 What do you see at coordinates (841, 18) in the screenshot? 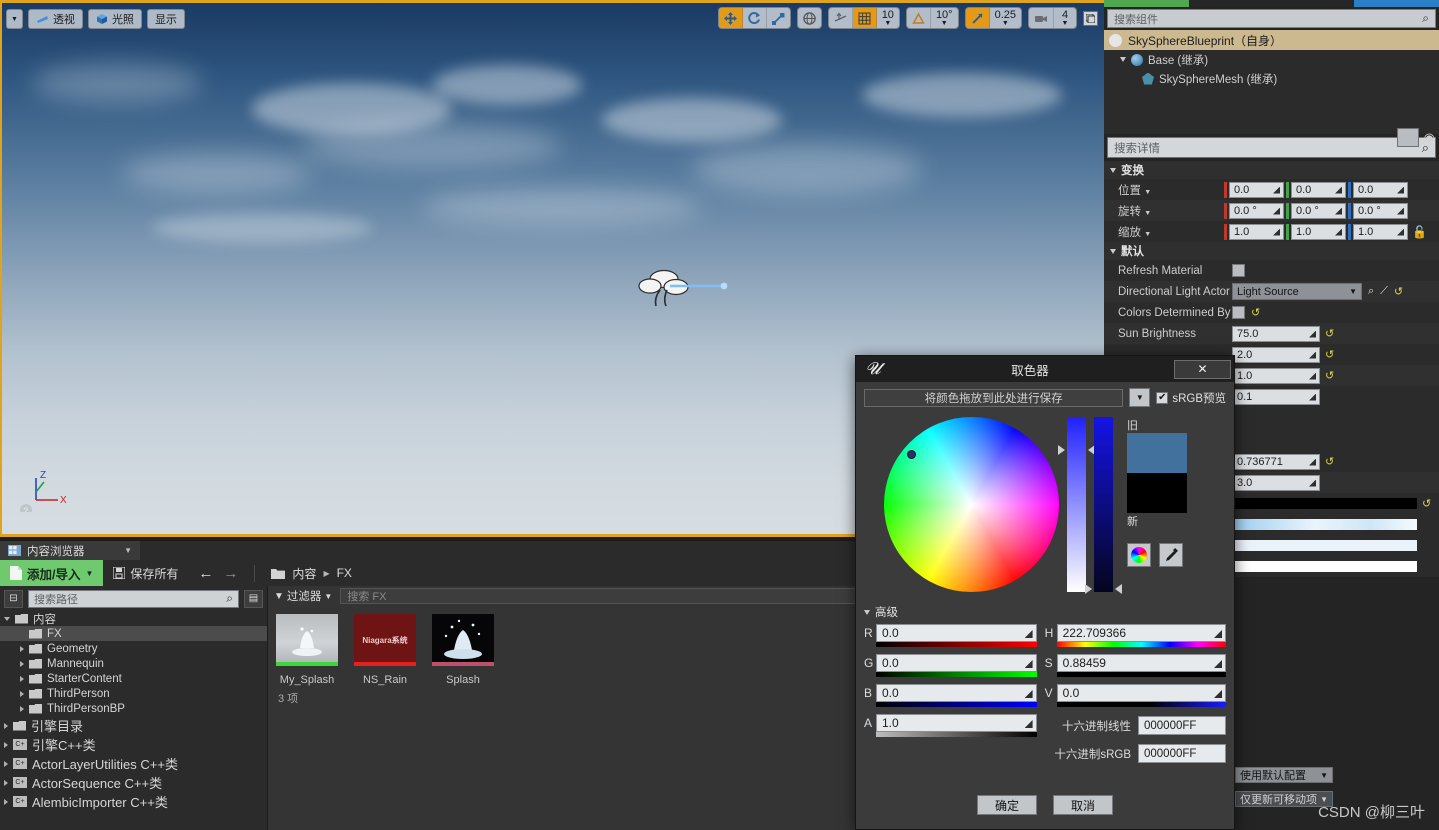
I see `surface-snap-icon` at bounding box center [841, 18].